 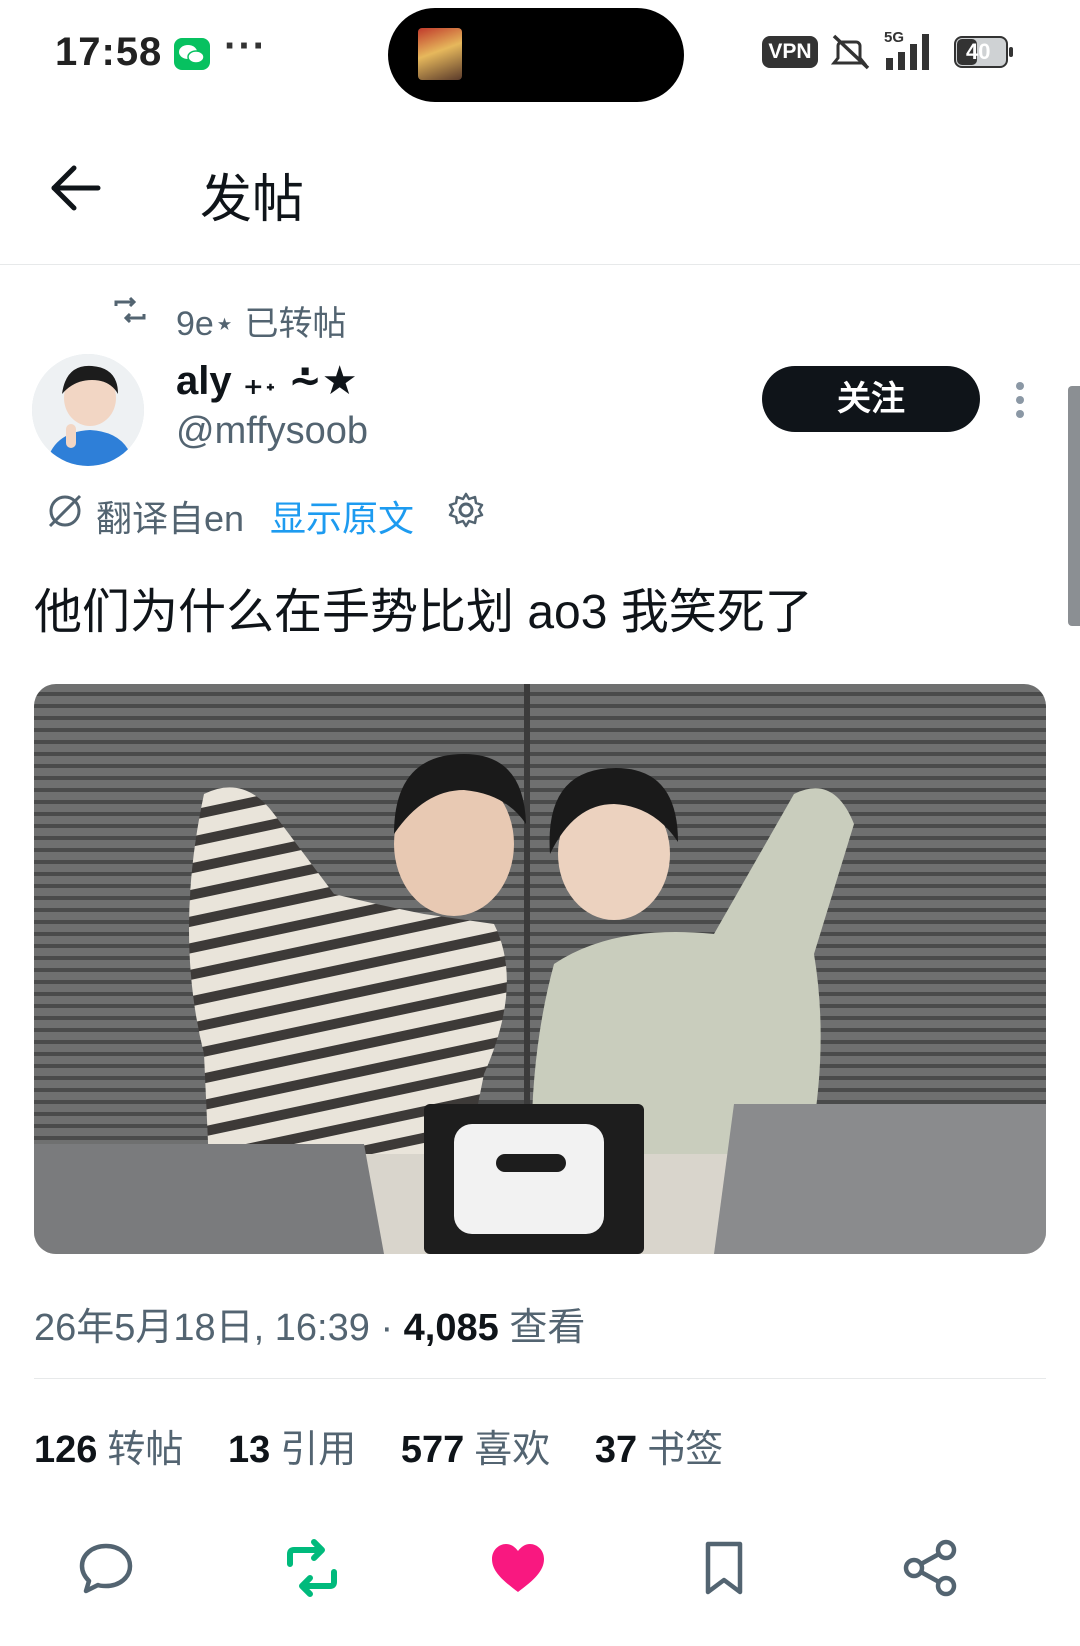 I want to click on stat-retweets: 126 转帖, so click(x=108, y=1450).